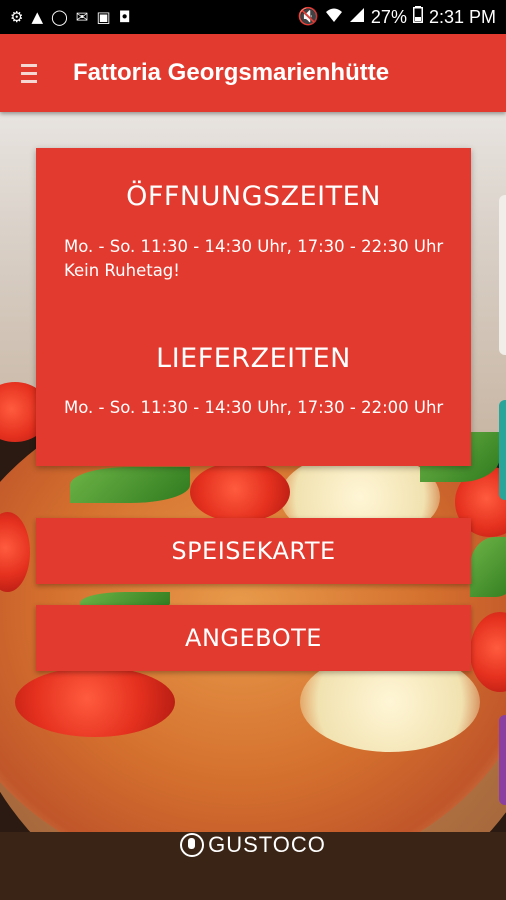 Image resolution: width=506 pixels, height=900 pixels. What do you see at coordinates (308, 17) in the screenshot?
I see `mute-icon: 🔇` at bounding box center [308, 17].